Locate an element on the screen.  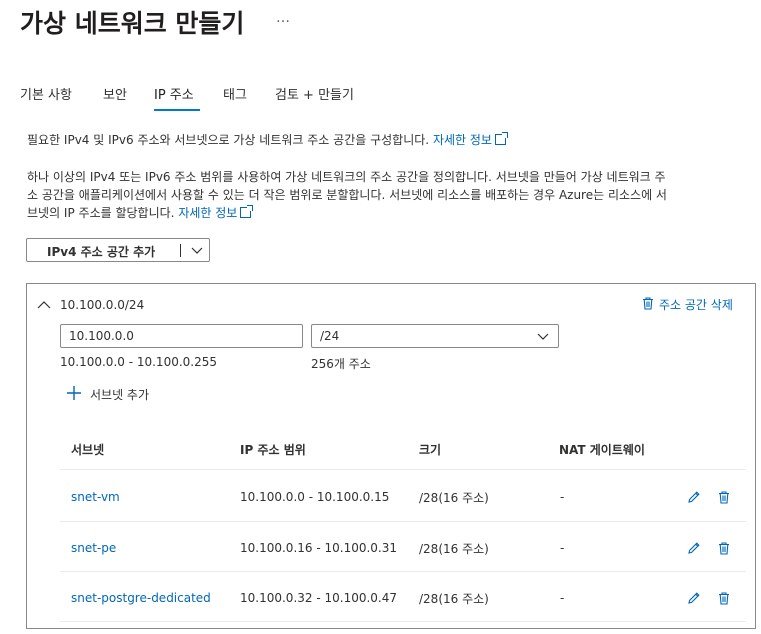
subnet-range: 10.100.0.0 - 10.100.0.15 is located at coordinates (315, 497).